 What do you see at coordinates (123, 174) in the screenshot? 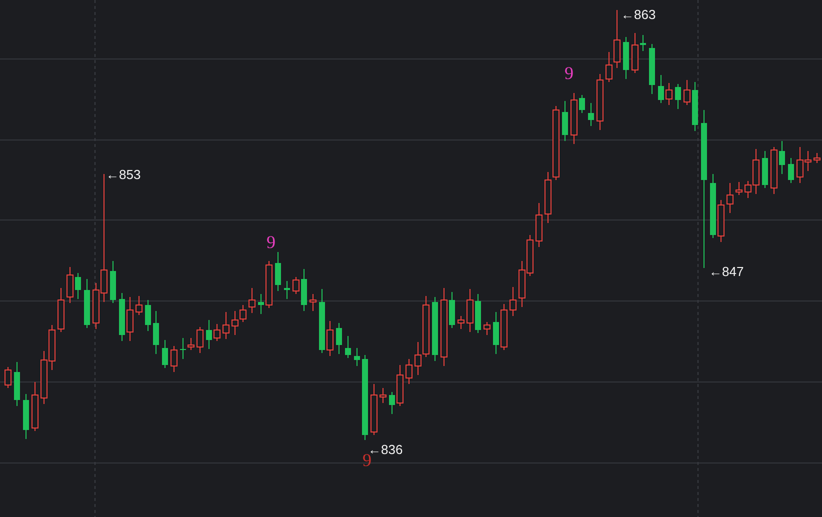
I see `price-extreme-label: ←853` at bounding box center [123, 174].